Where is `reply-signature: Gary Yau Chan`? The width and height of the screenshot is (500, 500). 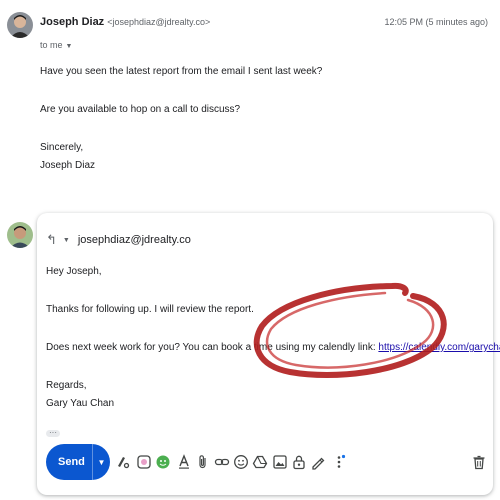
reply-signature: Gary Yau Chan is located at coordinates (80, 403).